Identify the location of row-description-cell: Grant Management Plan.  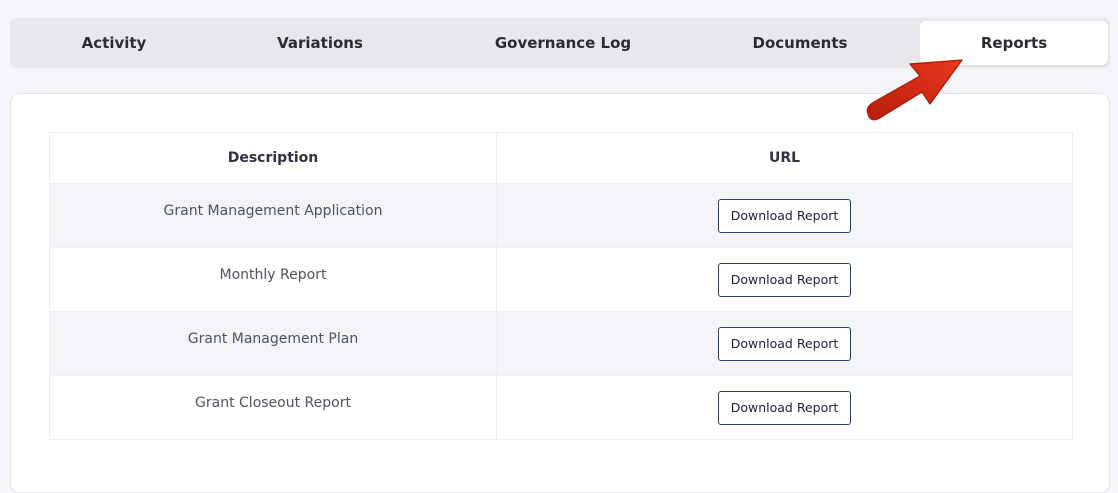
(273, 343).